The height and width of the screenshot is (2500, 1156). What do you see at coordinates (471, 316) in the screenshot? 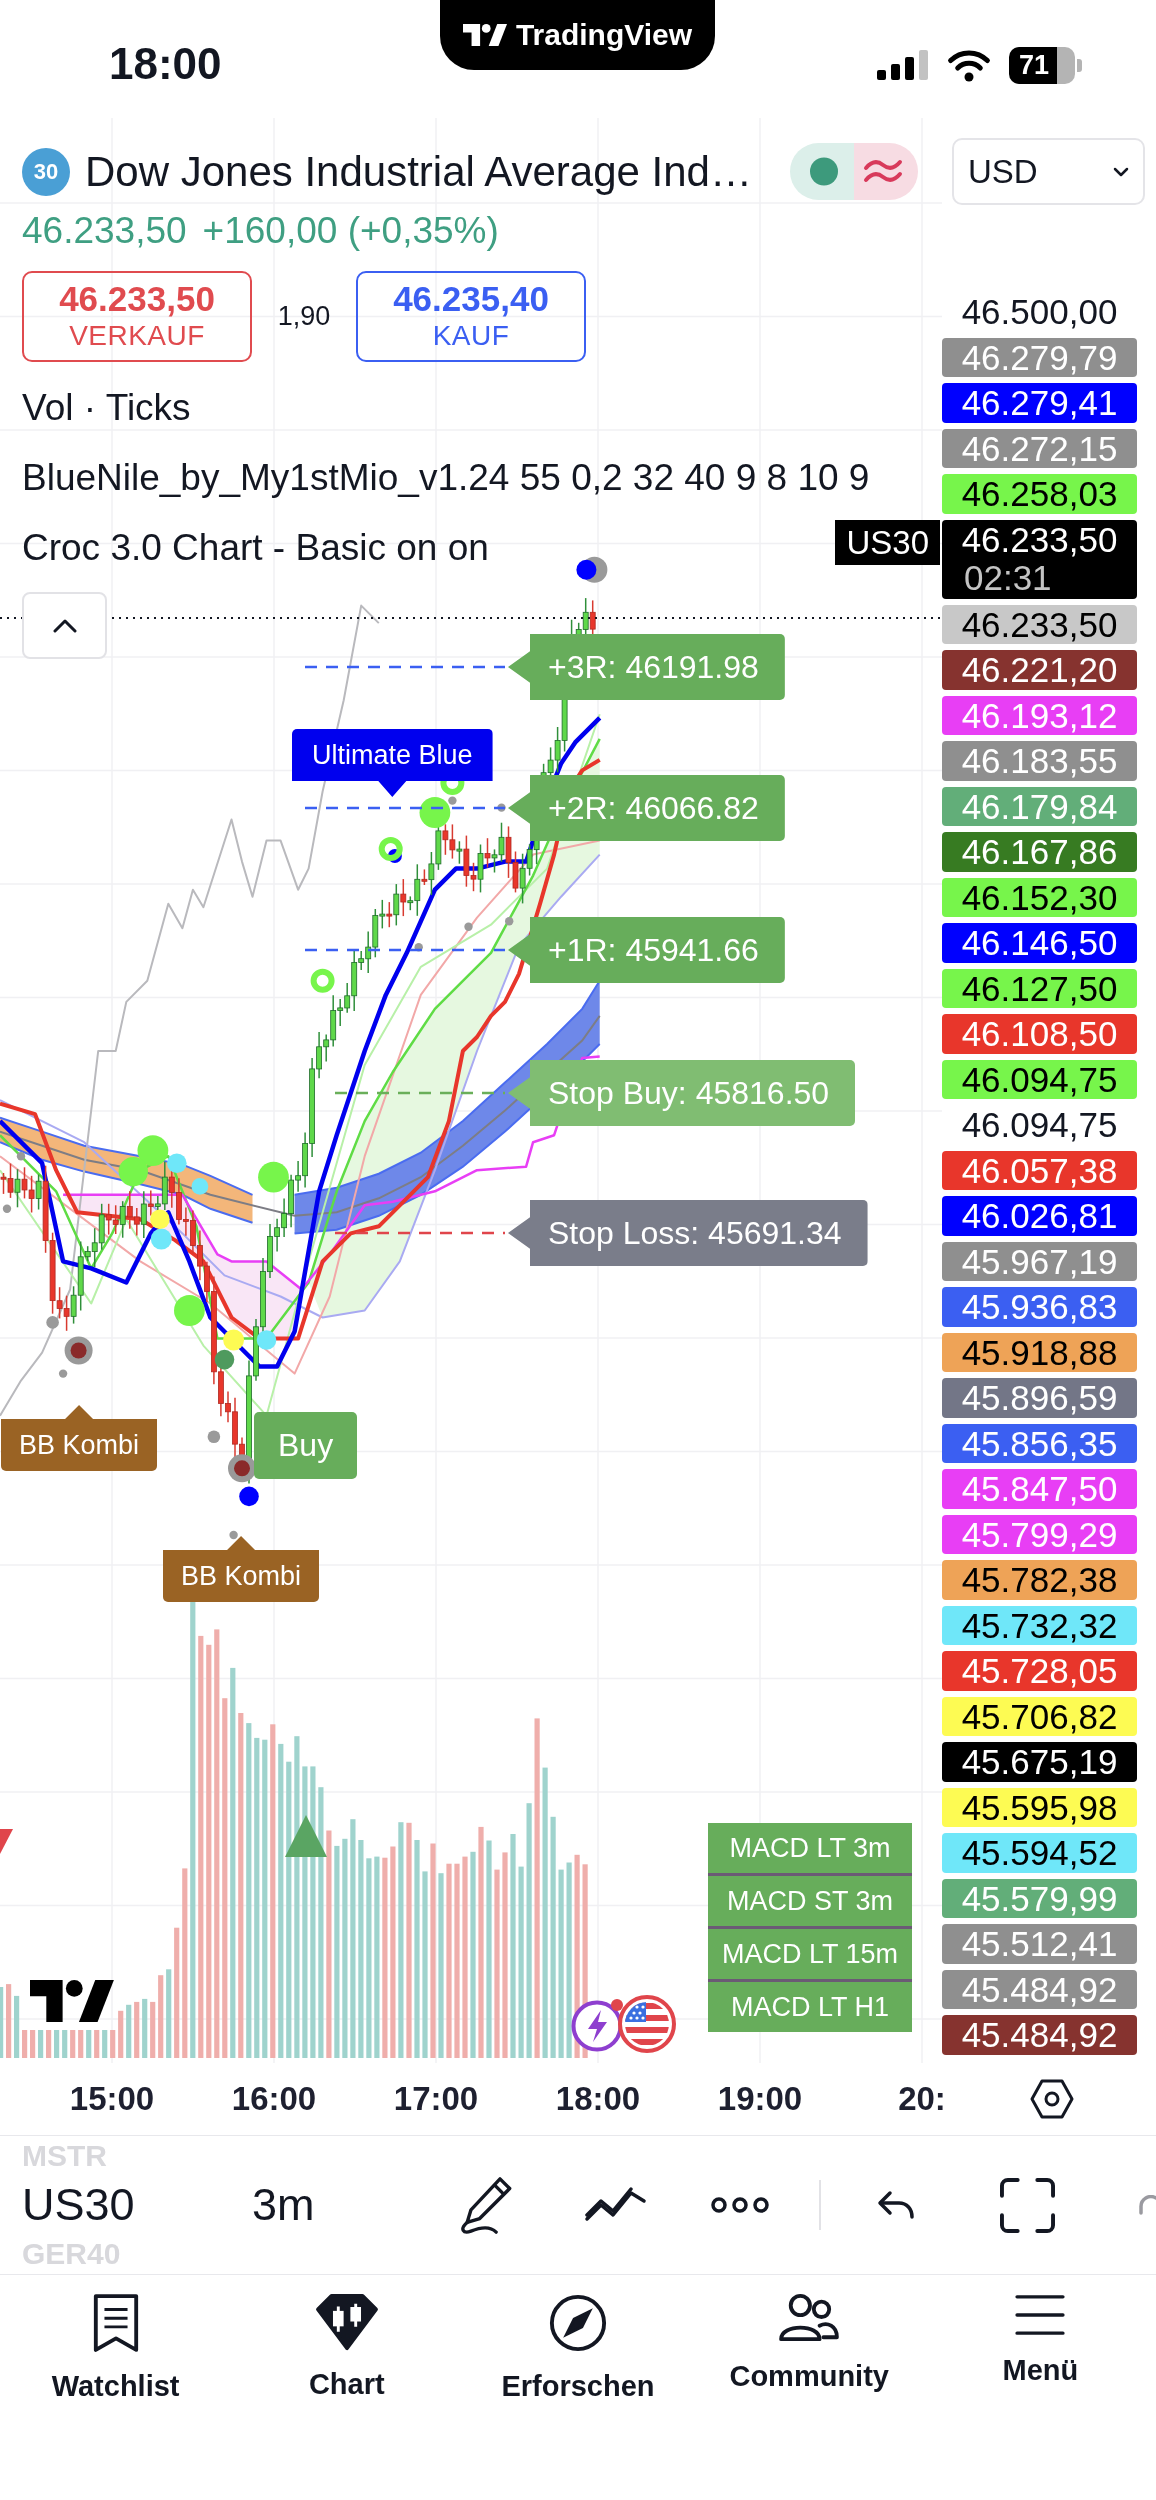
I see `buy-button: 46.235,40 KAUF` at bounding box center [471, 316].